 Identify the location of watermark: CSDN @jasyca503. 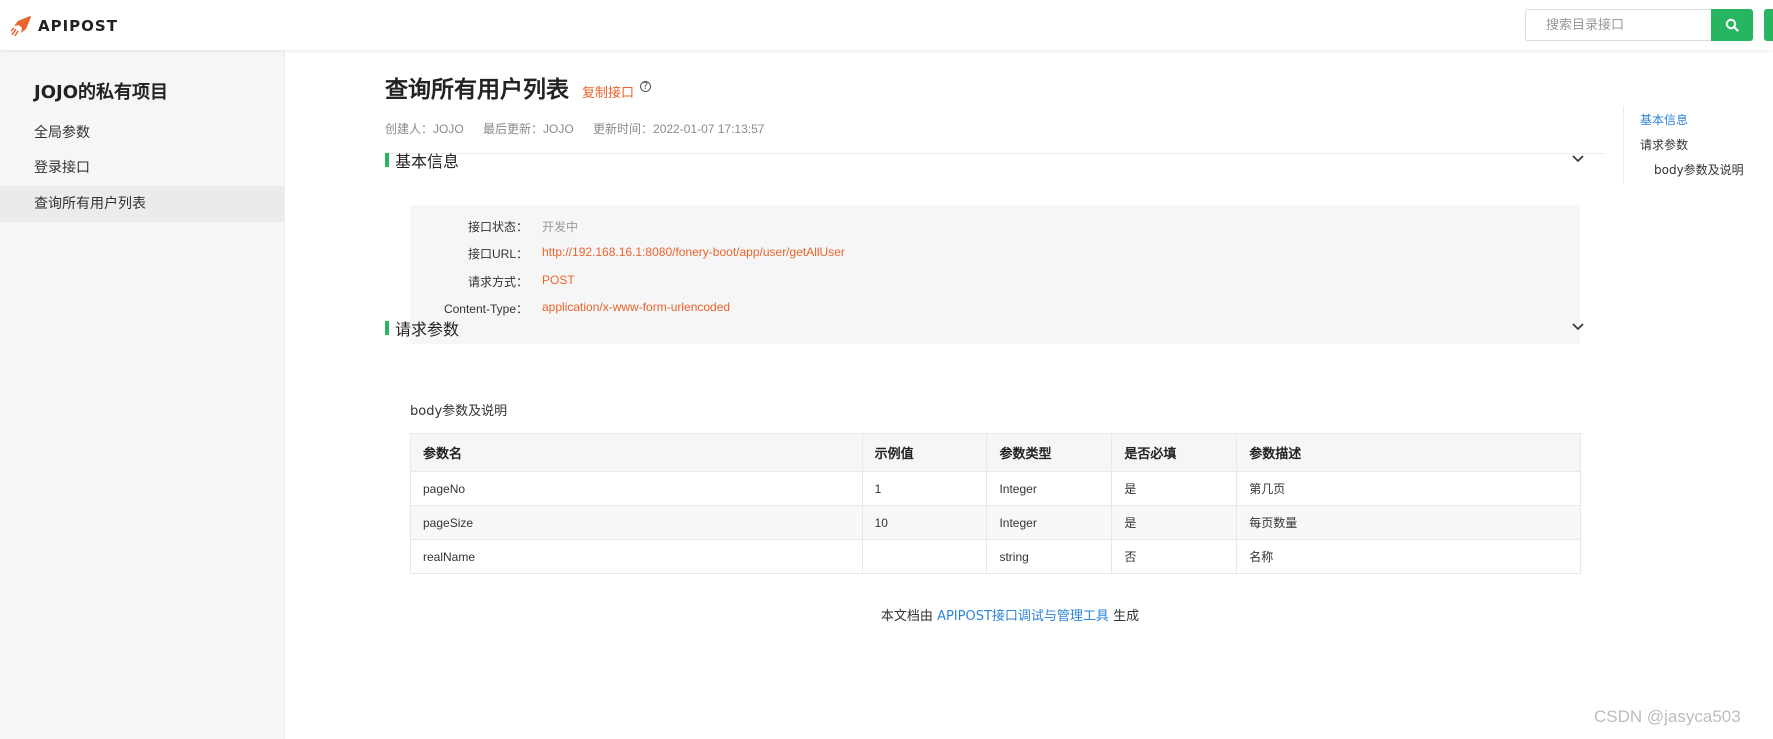
(1667, 716).